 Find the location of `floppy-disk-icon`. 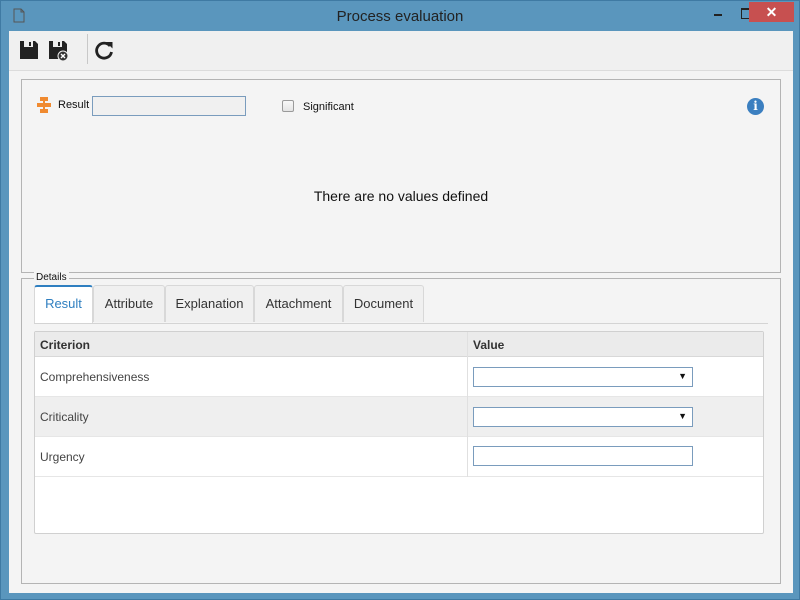

floppy-disk-icon is located at coordinates (29, 50).